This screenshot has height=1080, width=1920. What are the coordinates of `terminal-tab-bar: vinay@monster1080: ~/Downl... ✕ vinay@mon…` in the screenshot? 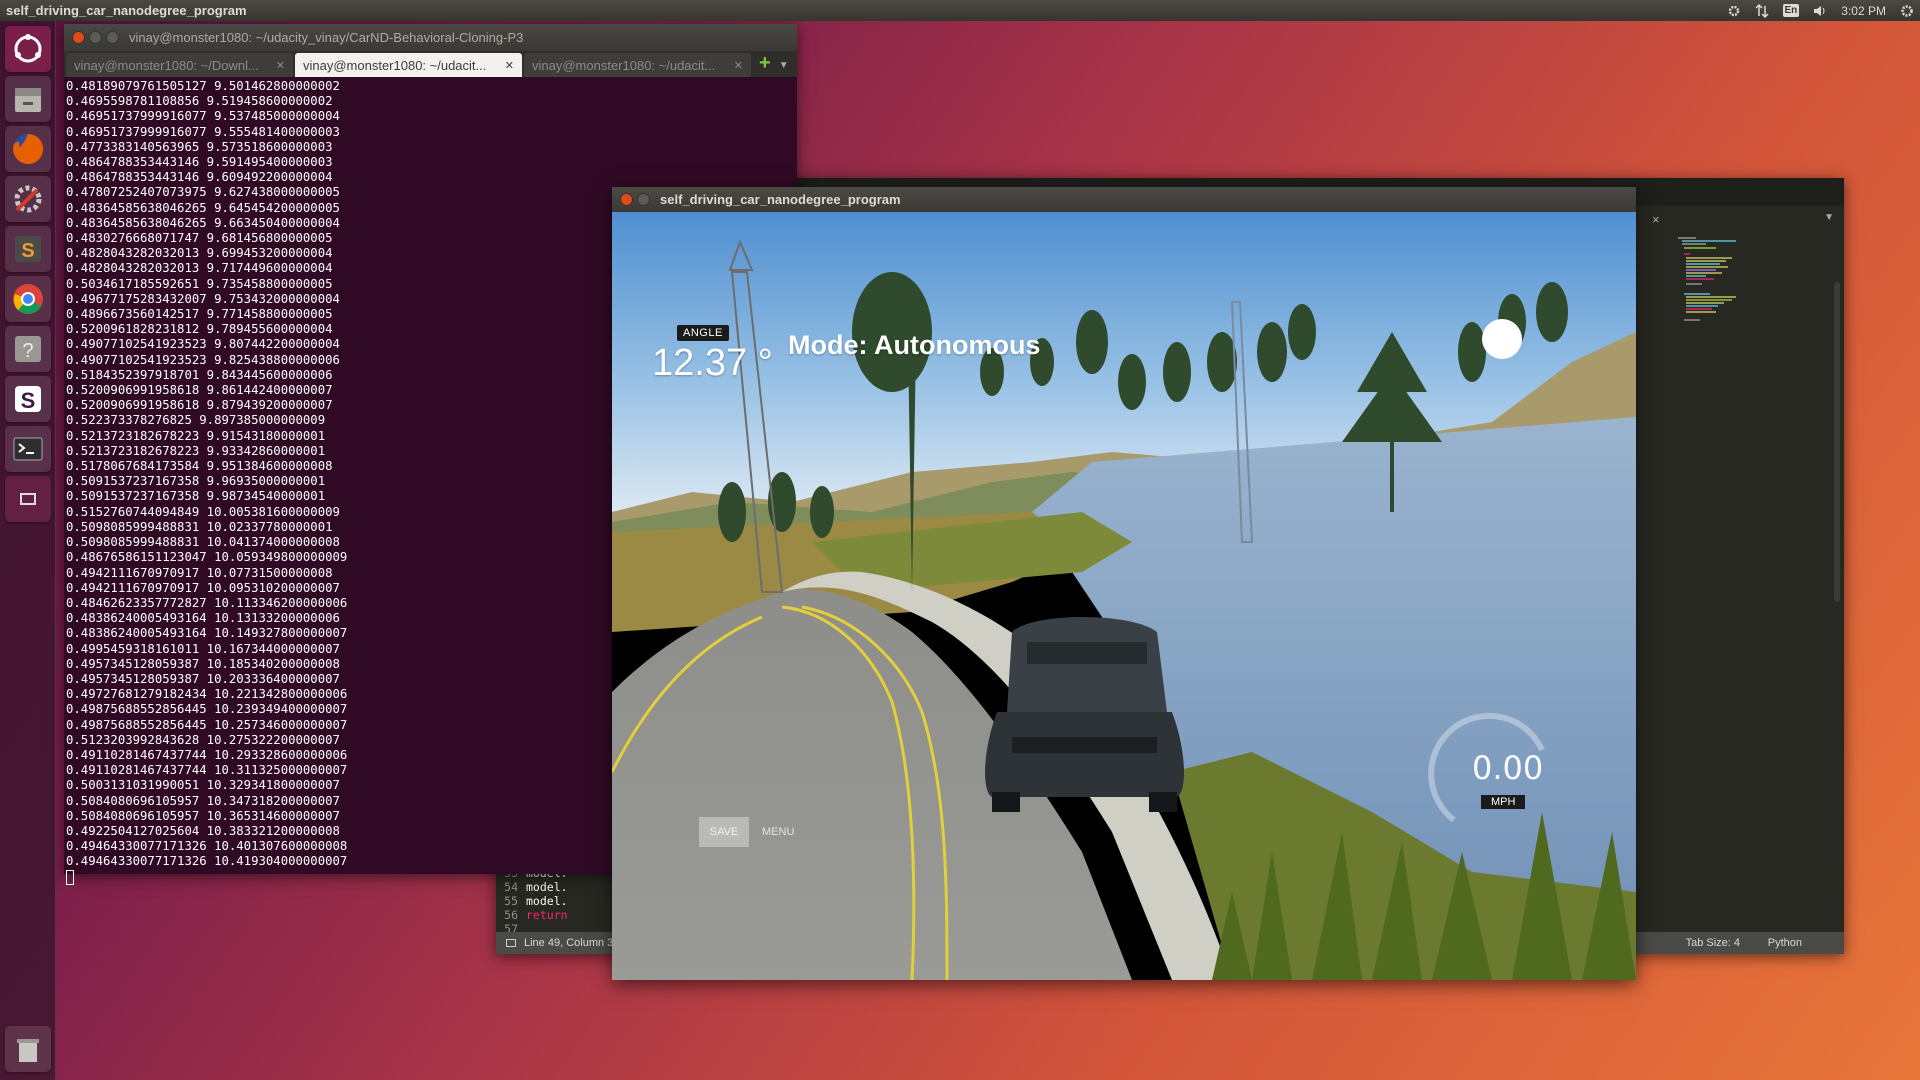 It's located at (430, 64).